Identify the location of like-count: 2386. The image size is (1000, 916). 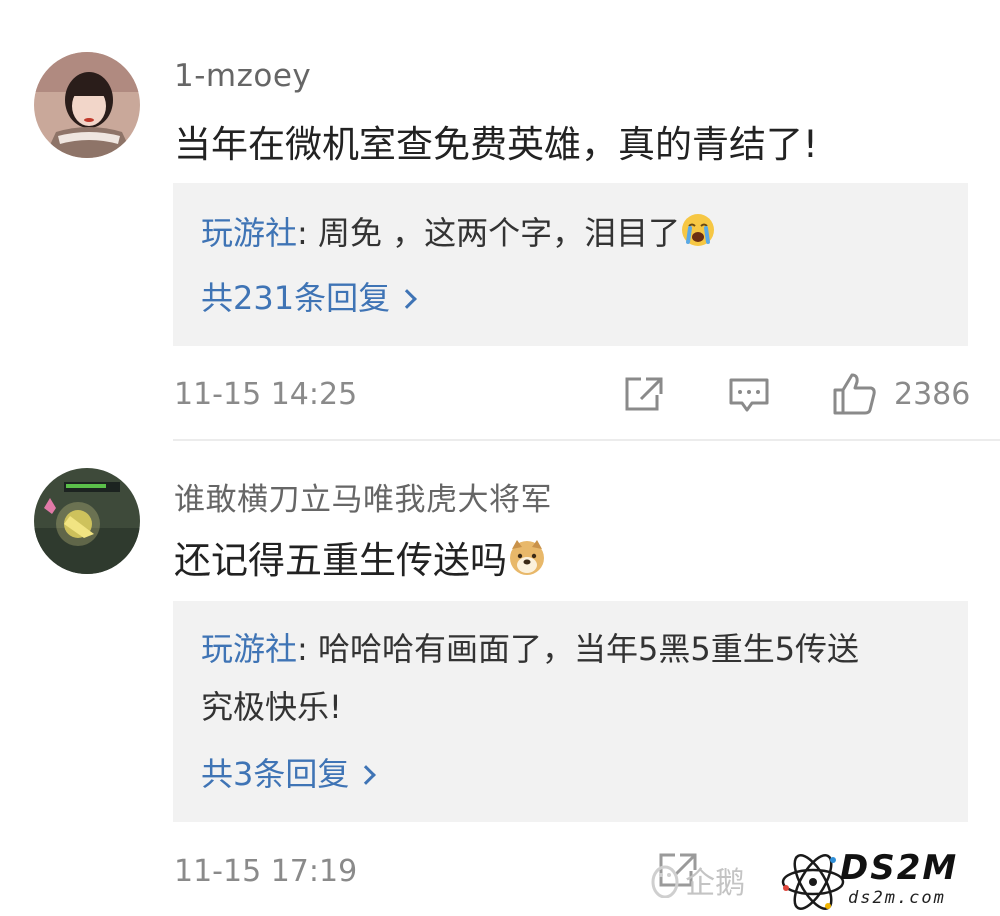
(932, 394).